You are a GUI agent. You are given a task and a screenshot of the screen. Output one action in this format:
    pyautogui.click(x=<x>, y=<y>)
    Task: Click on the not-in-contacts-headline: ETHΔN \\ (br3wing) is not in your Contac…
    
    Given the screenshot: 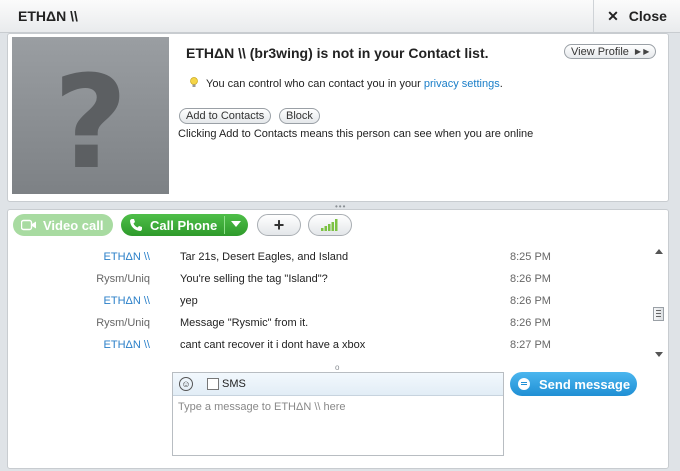 What is the action you would take?
    pyautogui.click(x=337, y=53)
    